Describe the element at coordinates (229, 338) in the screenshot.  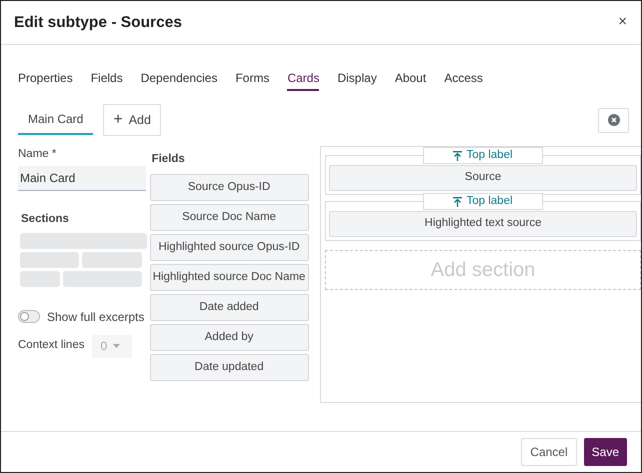
I see `field-button: Added by` at that location.